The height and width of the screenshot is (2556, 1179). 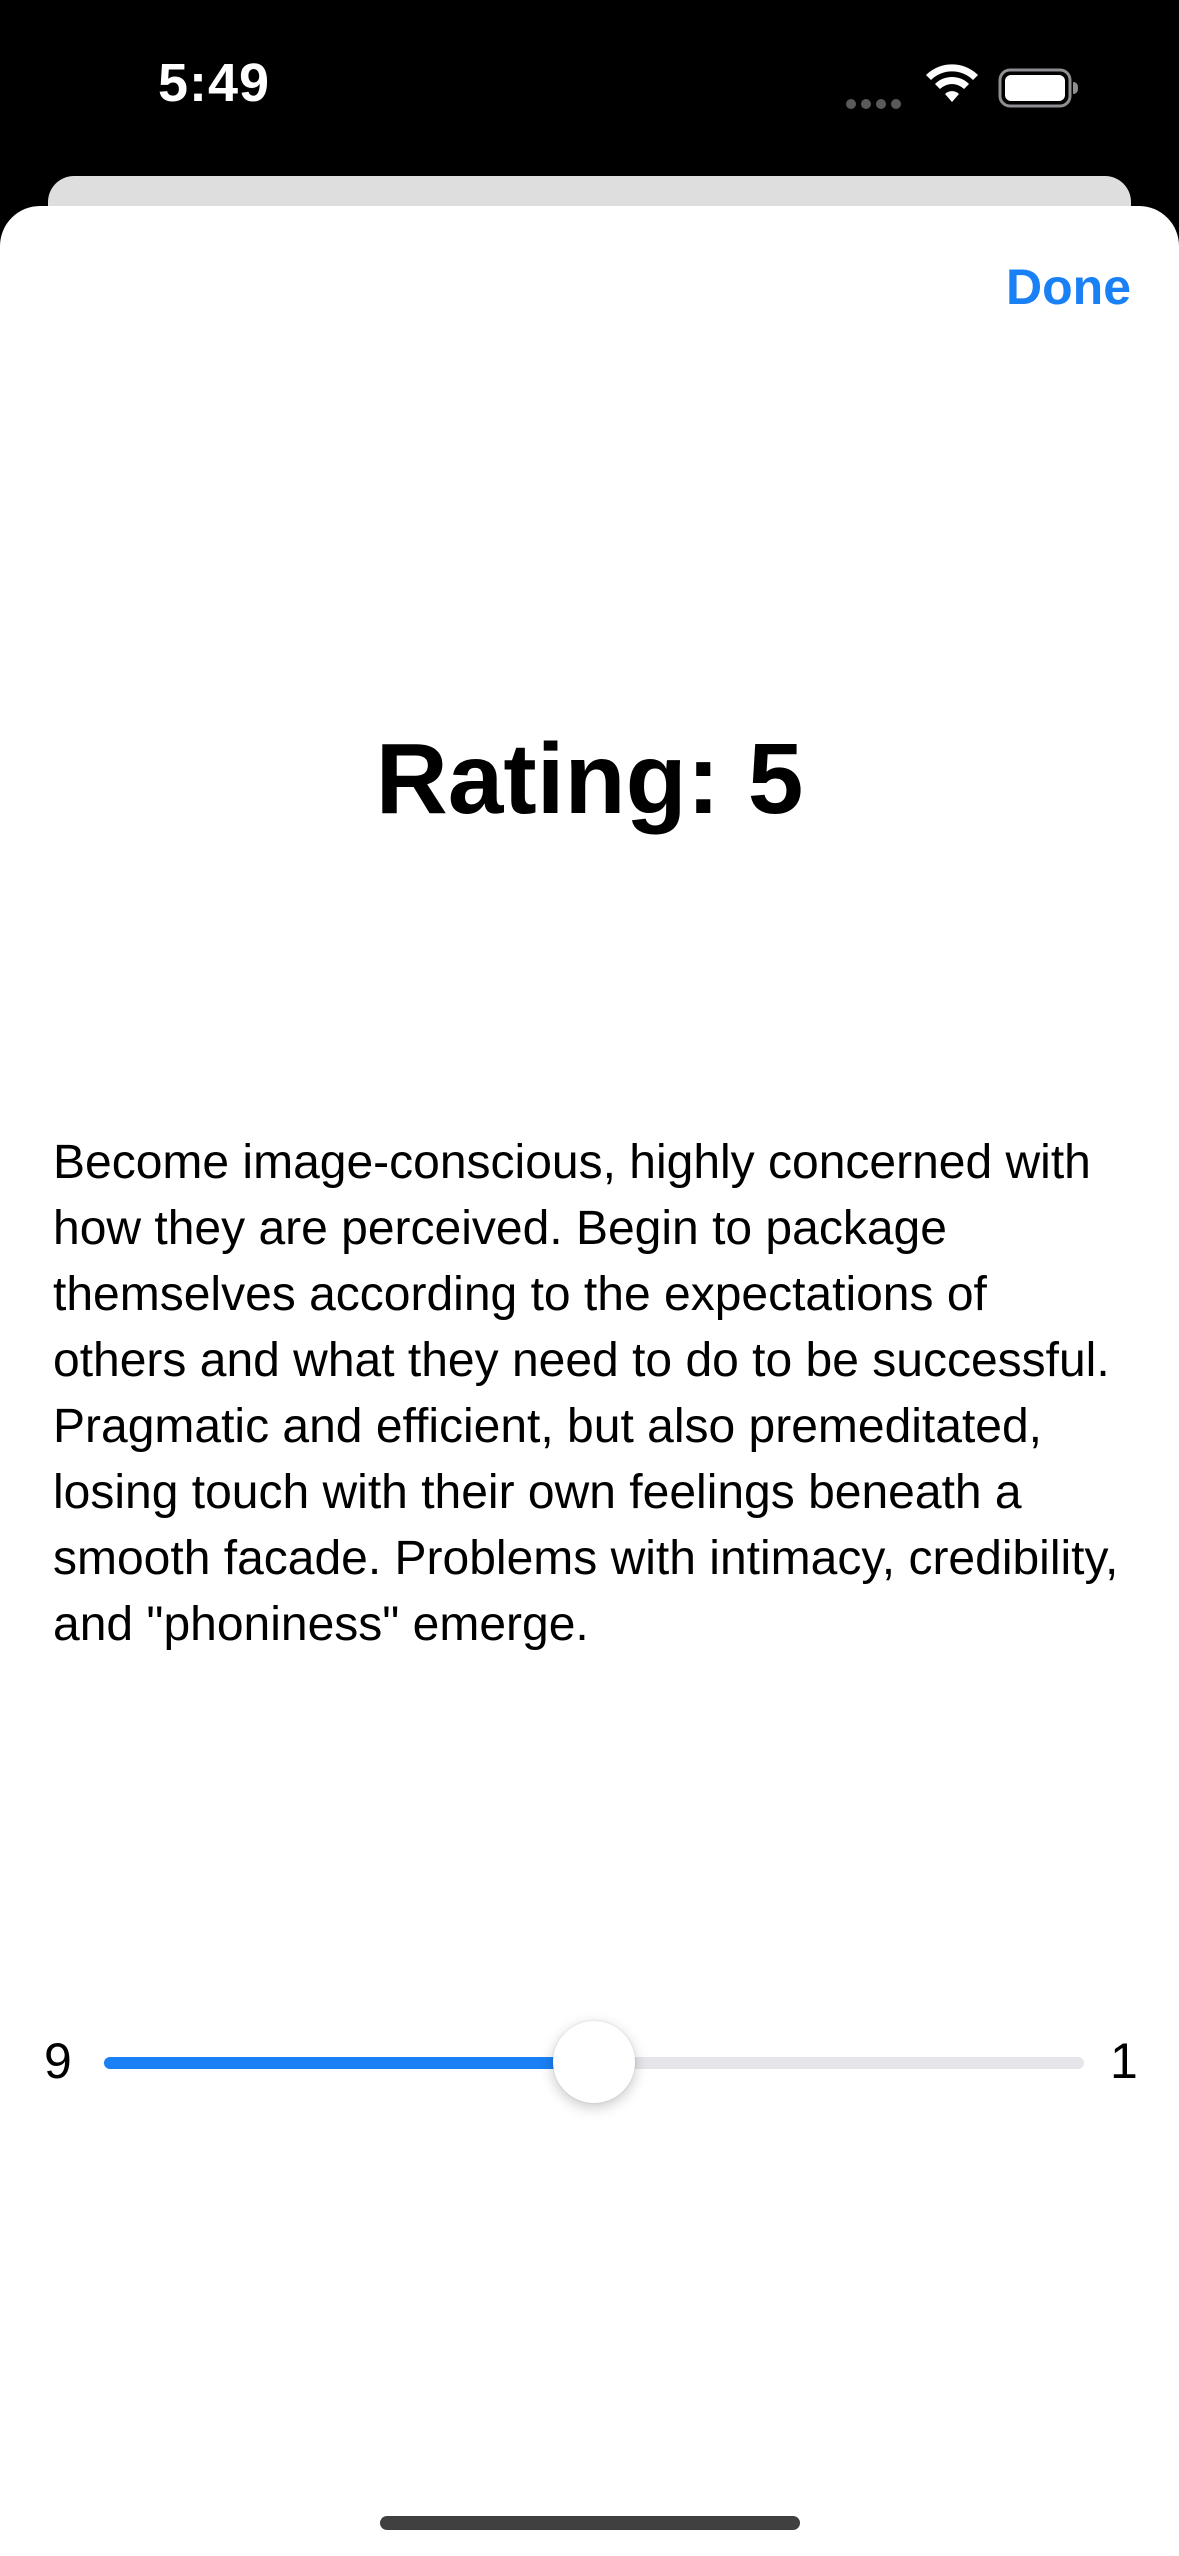 I want to click on done-button: Done, so click(x=1068, y=287).